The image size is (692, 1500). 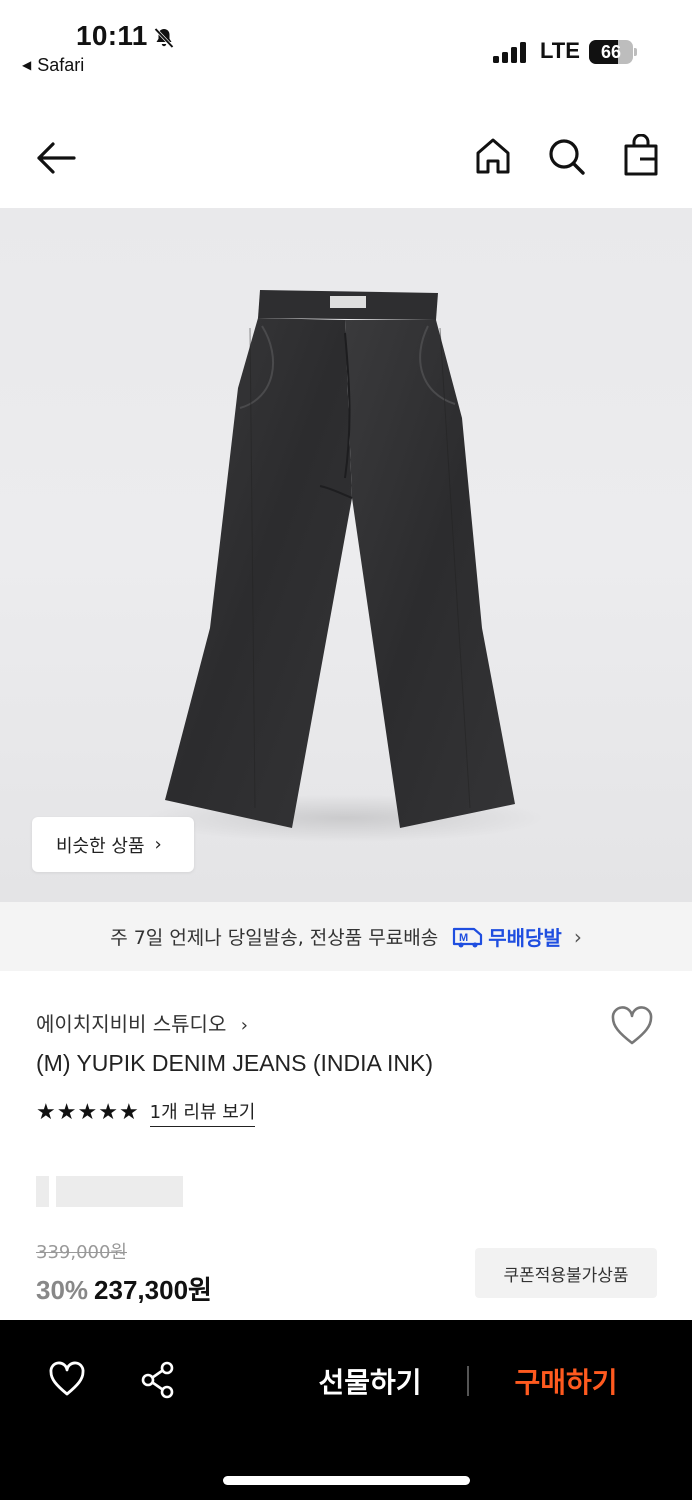 I want to click on free-shipping-badge: M 무배당발, so click(x=507, y=936).